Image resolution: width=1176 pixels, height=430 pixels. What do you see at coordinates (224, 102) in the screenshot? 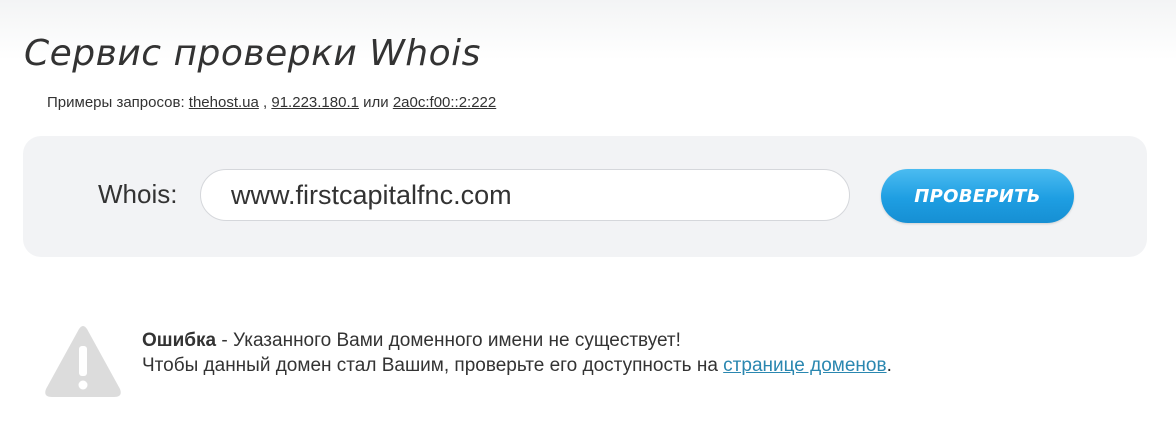
I see `example-link-domain: thehost.ua` at bounding box center [224, 102].